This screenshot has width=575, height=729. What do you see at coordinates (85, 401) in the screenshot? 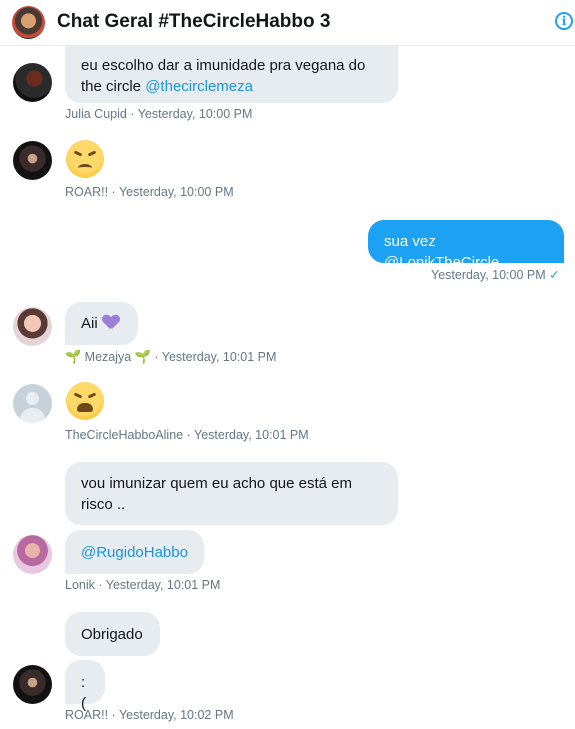
I see `weary-face-emoji` at bounding box center [85, 401].